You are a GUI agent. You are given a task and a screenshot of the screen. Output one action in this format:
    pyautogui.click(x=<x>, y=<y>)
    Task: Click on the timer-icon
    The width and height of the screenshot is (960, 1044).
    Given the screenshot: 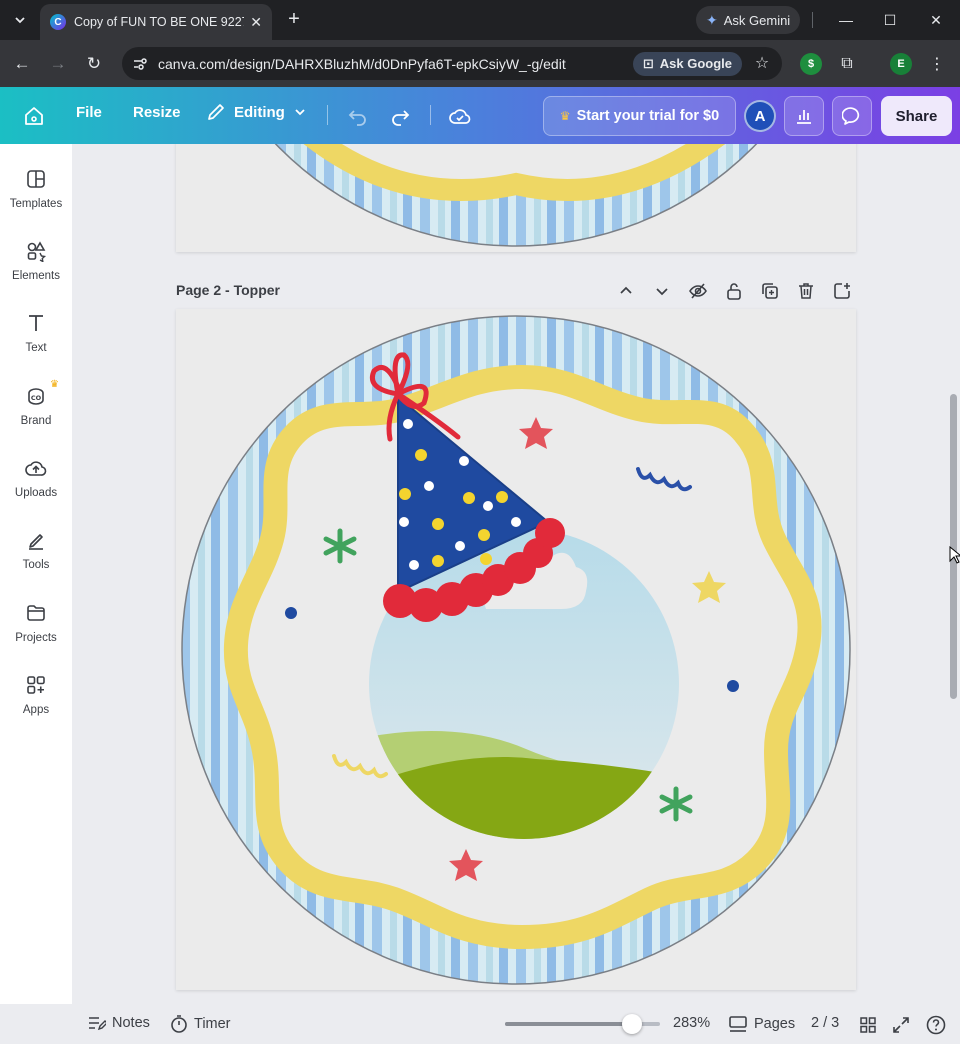 What is the action you would take?
    pyautogui.click(x=179, y=1024)
    